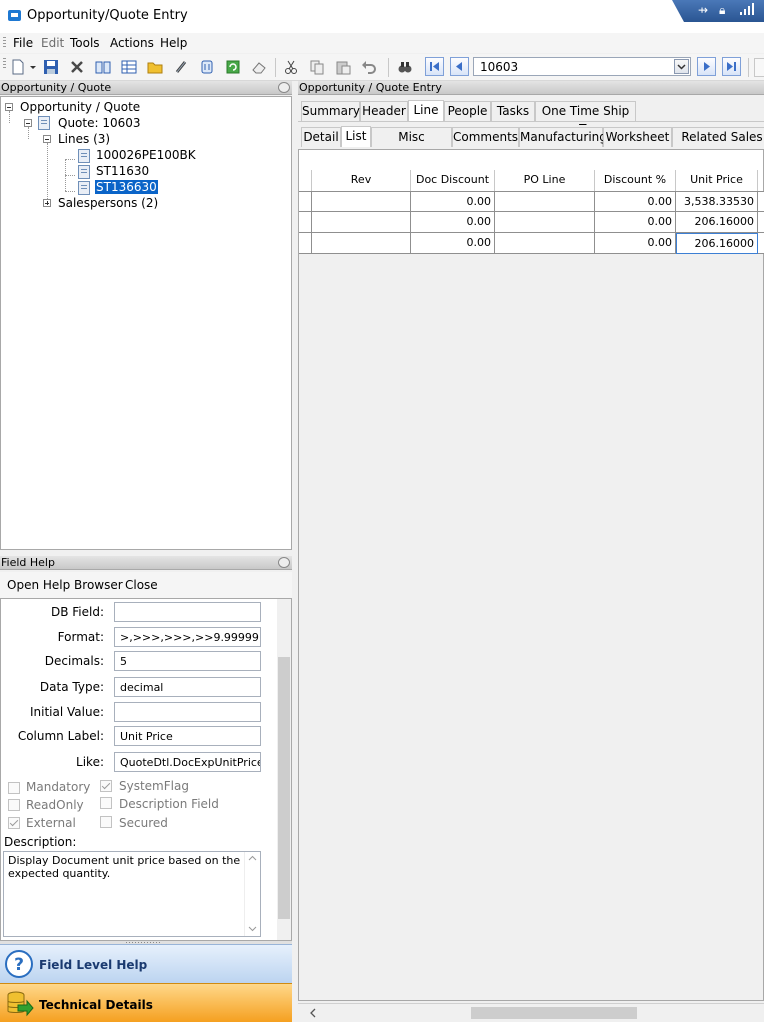  I want to click on menu-file: File, so click(23, 43).